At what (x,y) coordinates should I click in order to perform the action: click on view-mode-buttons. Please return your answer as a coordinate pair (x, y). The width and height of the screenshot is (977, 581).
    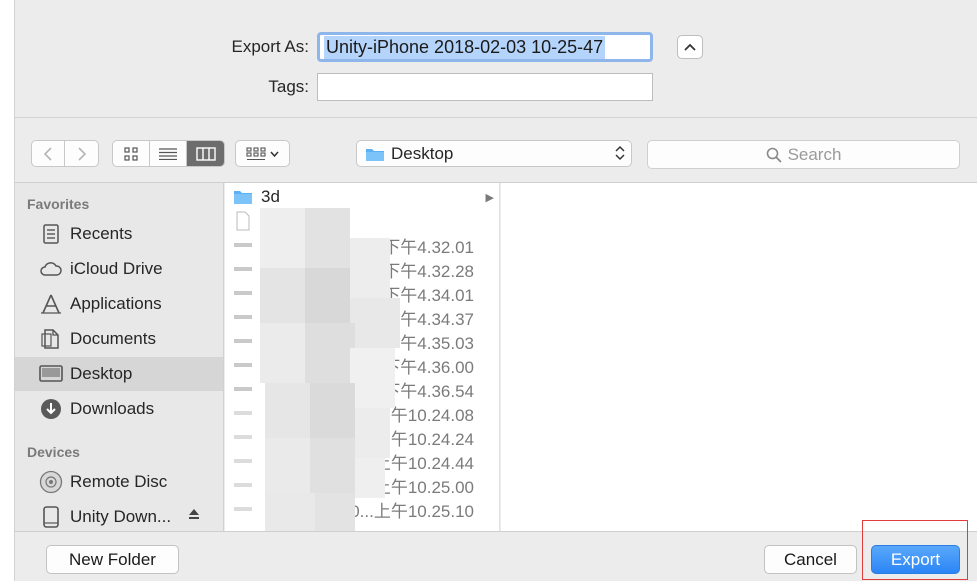
    Looking at the image, I should click on (168, 153).